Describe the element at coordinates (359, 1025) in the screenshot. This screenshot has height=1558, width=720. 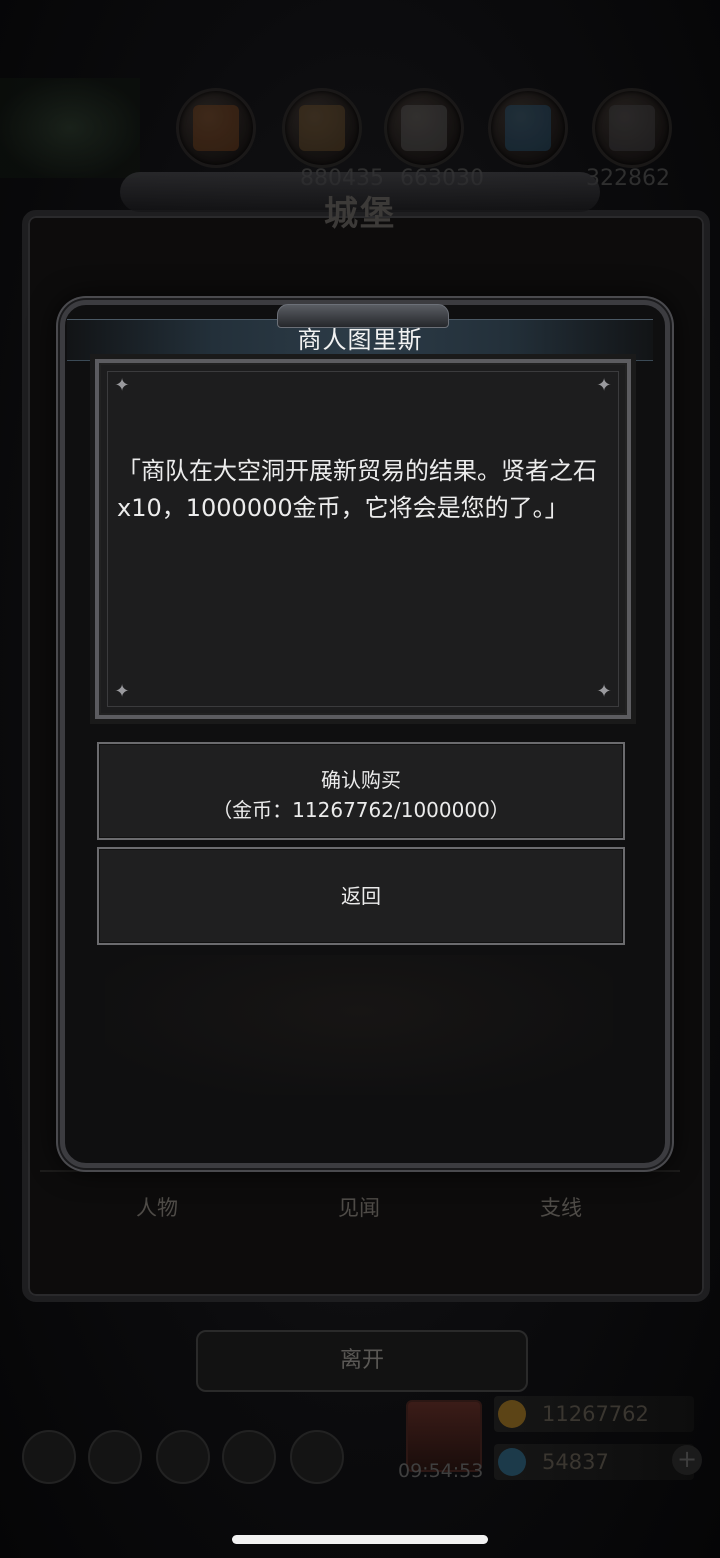
I see `dialog-lower-area` at that location.